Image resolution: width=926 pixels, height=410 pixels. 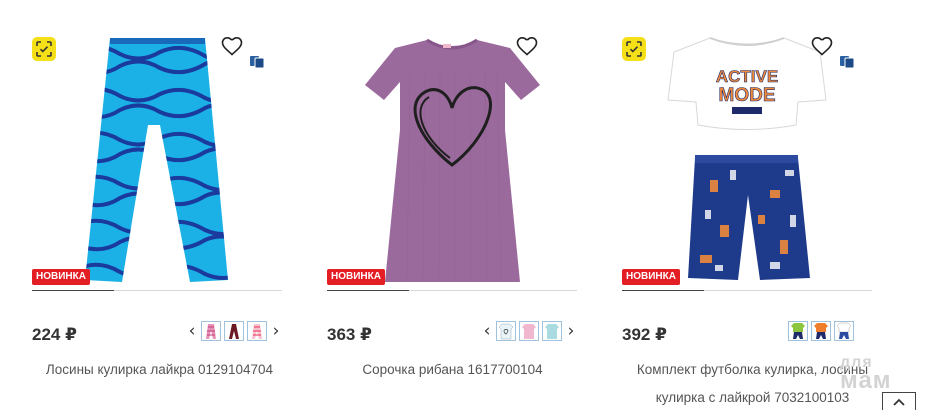 I want to click on price: 363 ₽, so click(x=349, y=334).